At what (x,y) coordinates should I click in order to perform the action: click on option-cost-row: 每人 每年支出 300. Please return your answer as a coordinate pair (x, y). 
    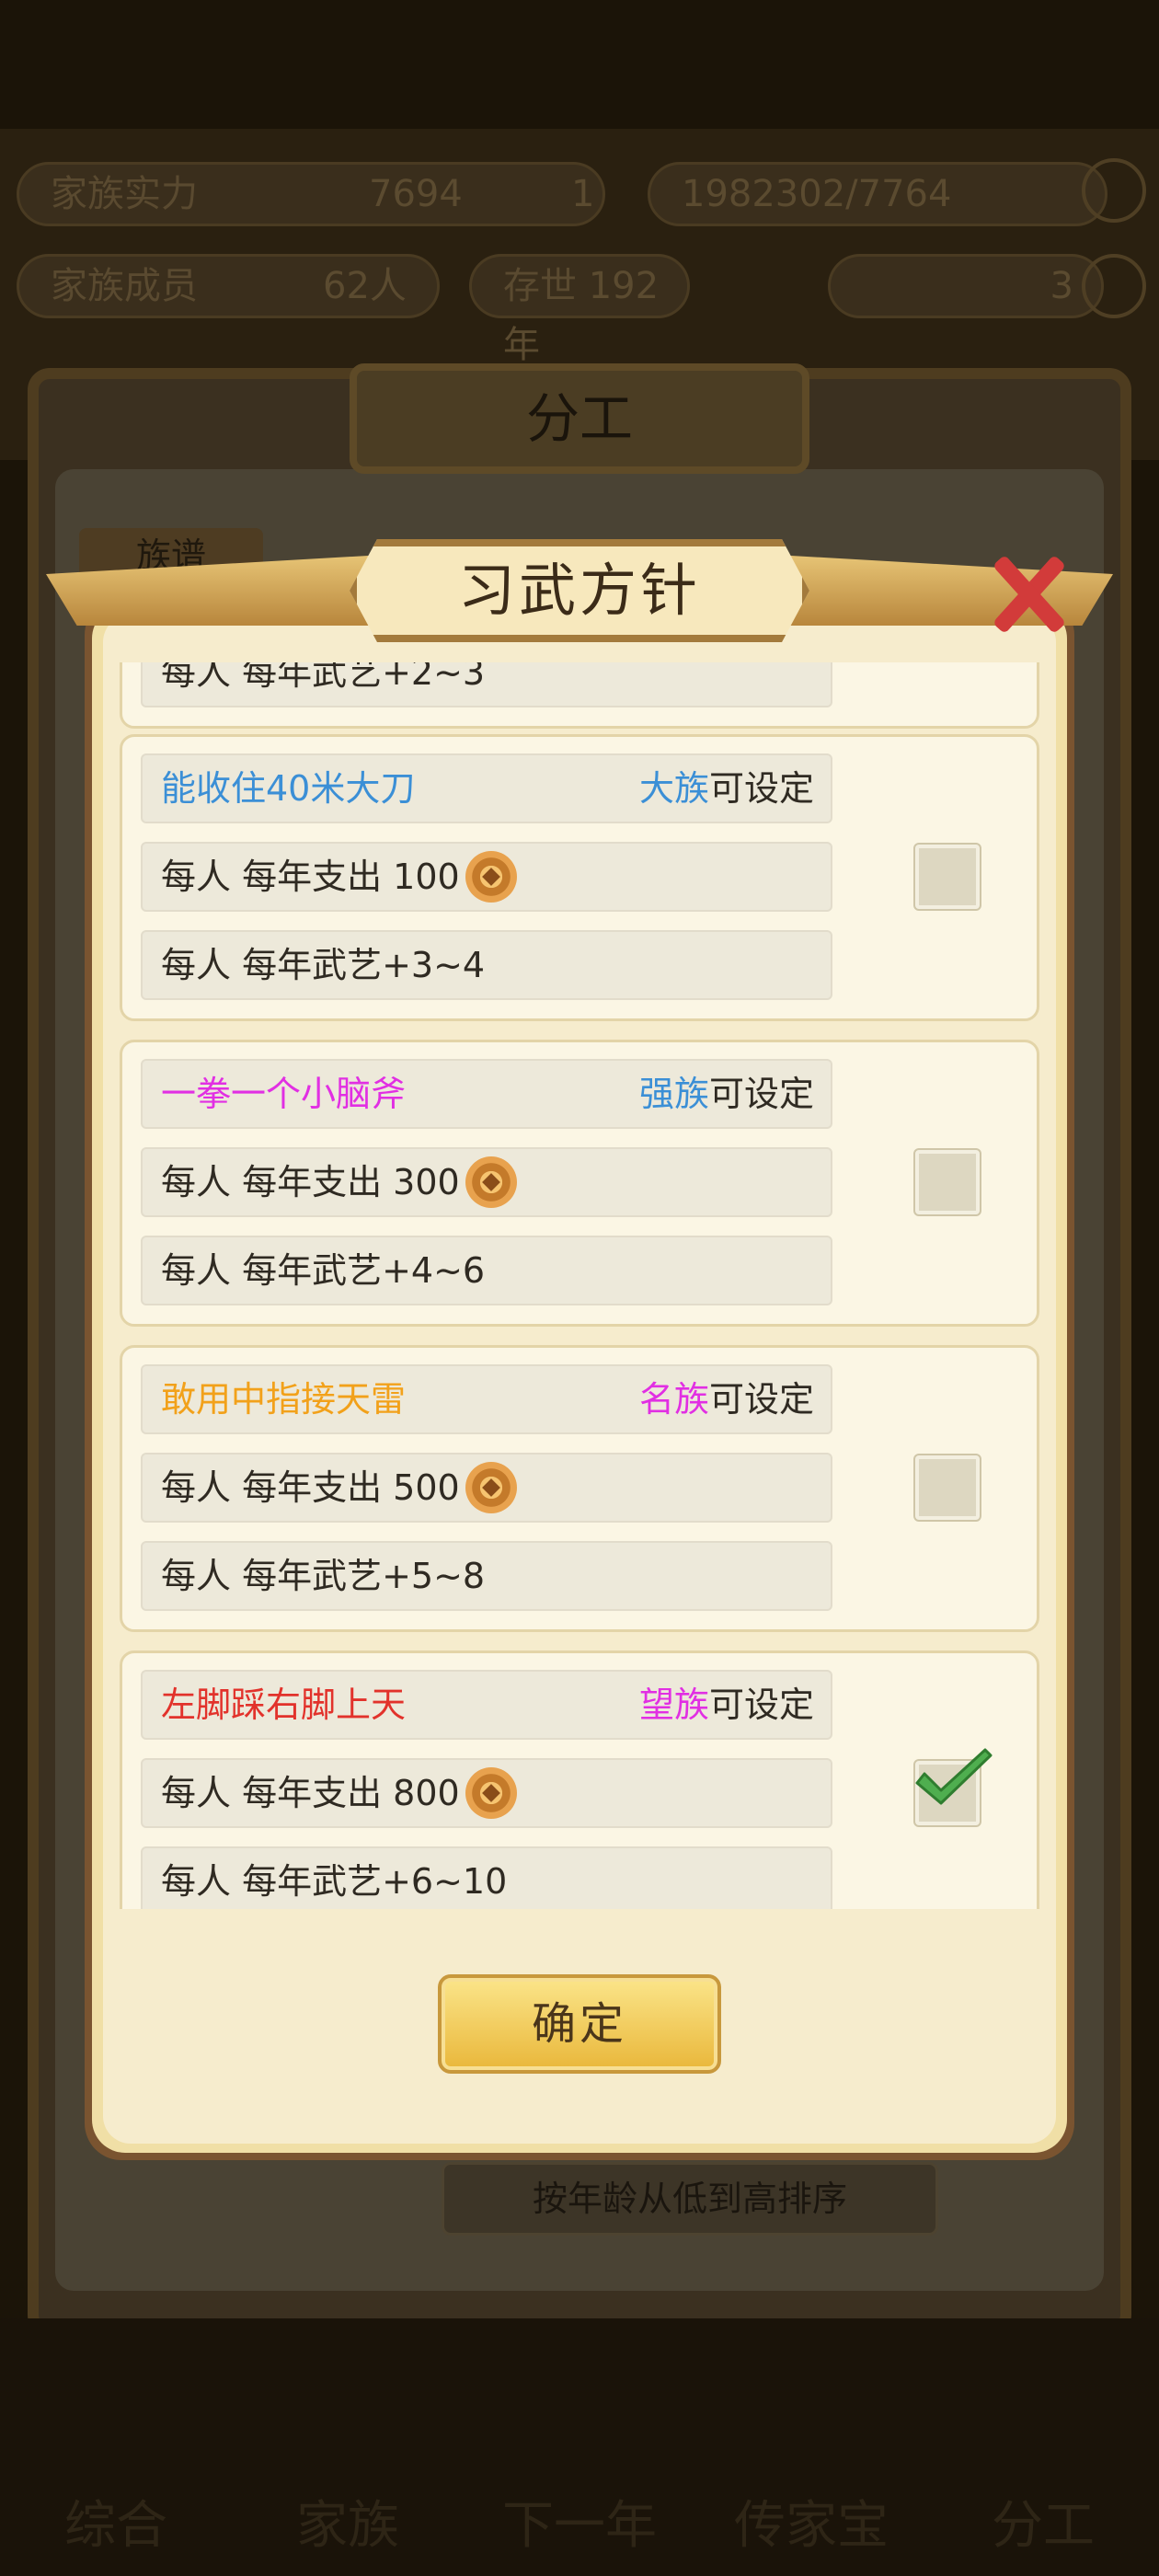
    Looking at the image, I should click on (486, 1182).